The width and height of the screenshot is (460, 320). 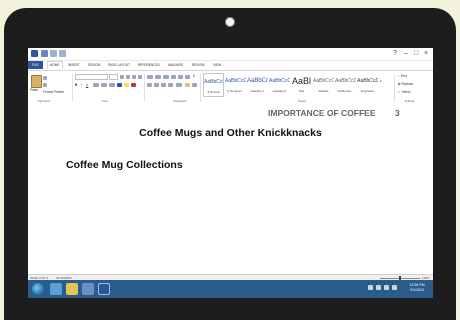 What do you see at coordinates (381, 81) in the screenshot?
I see `styles-more-icon: ▾` at bounding box center [381, 81].